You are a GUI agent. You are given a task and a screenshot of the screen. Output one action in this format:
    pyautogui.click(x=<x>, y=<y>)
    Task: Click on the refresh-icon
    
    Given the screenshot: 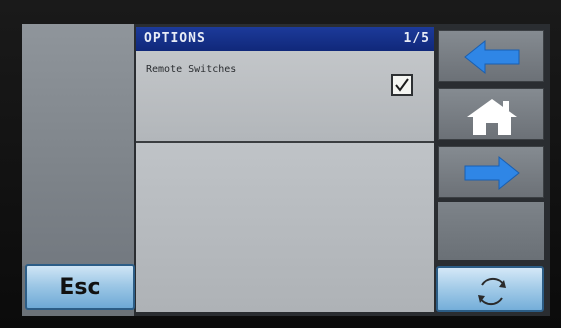 What is the action you would take?
    pyautogui.click(x=492, y=291)
    